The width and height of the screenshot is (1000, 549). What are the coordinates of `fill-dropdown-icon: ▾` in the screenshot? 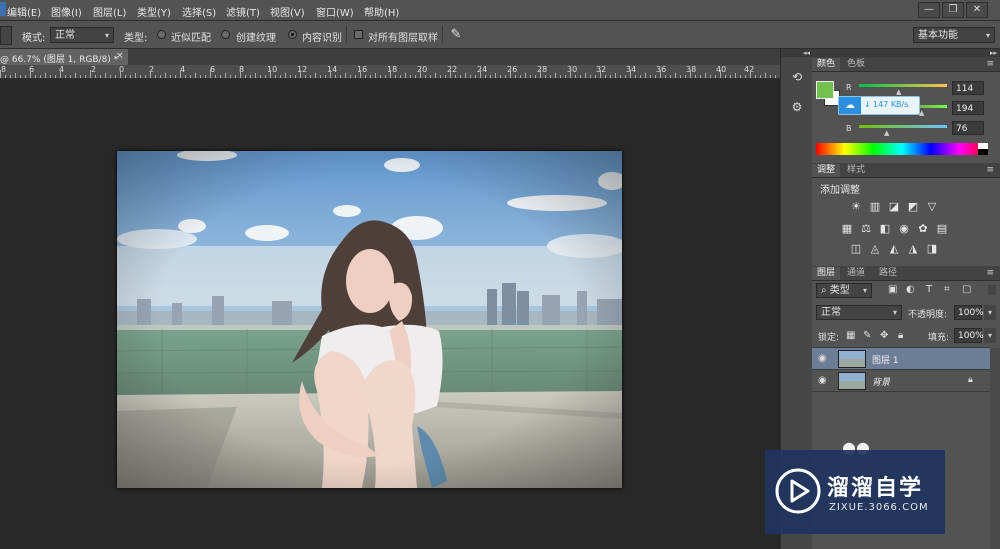 It's located at (990, 335).